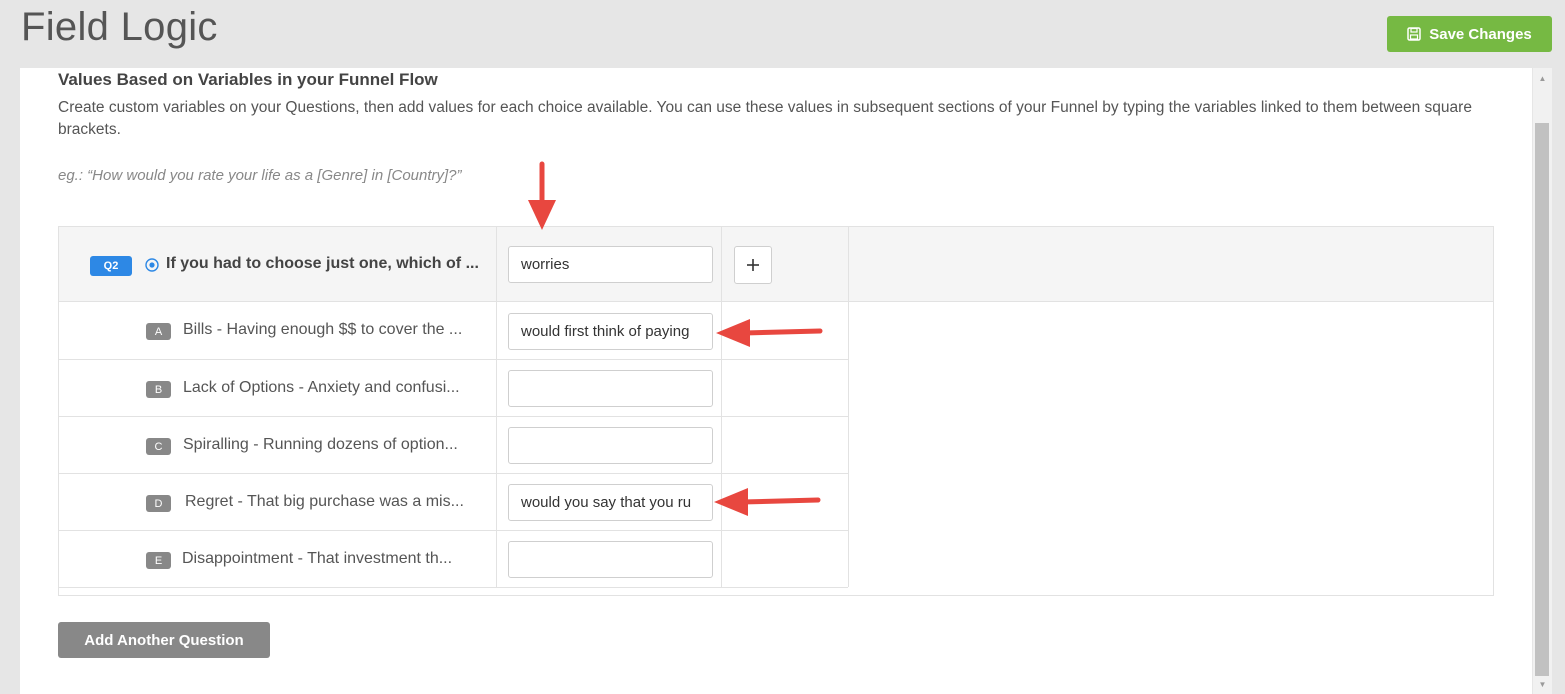  What do you see at coordinates (158, 389) in the screenshot?
I see `choice-badge: B` at bounding box center [158, 389].